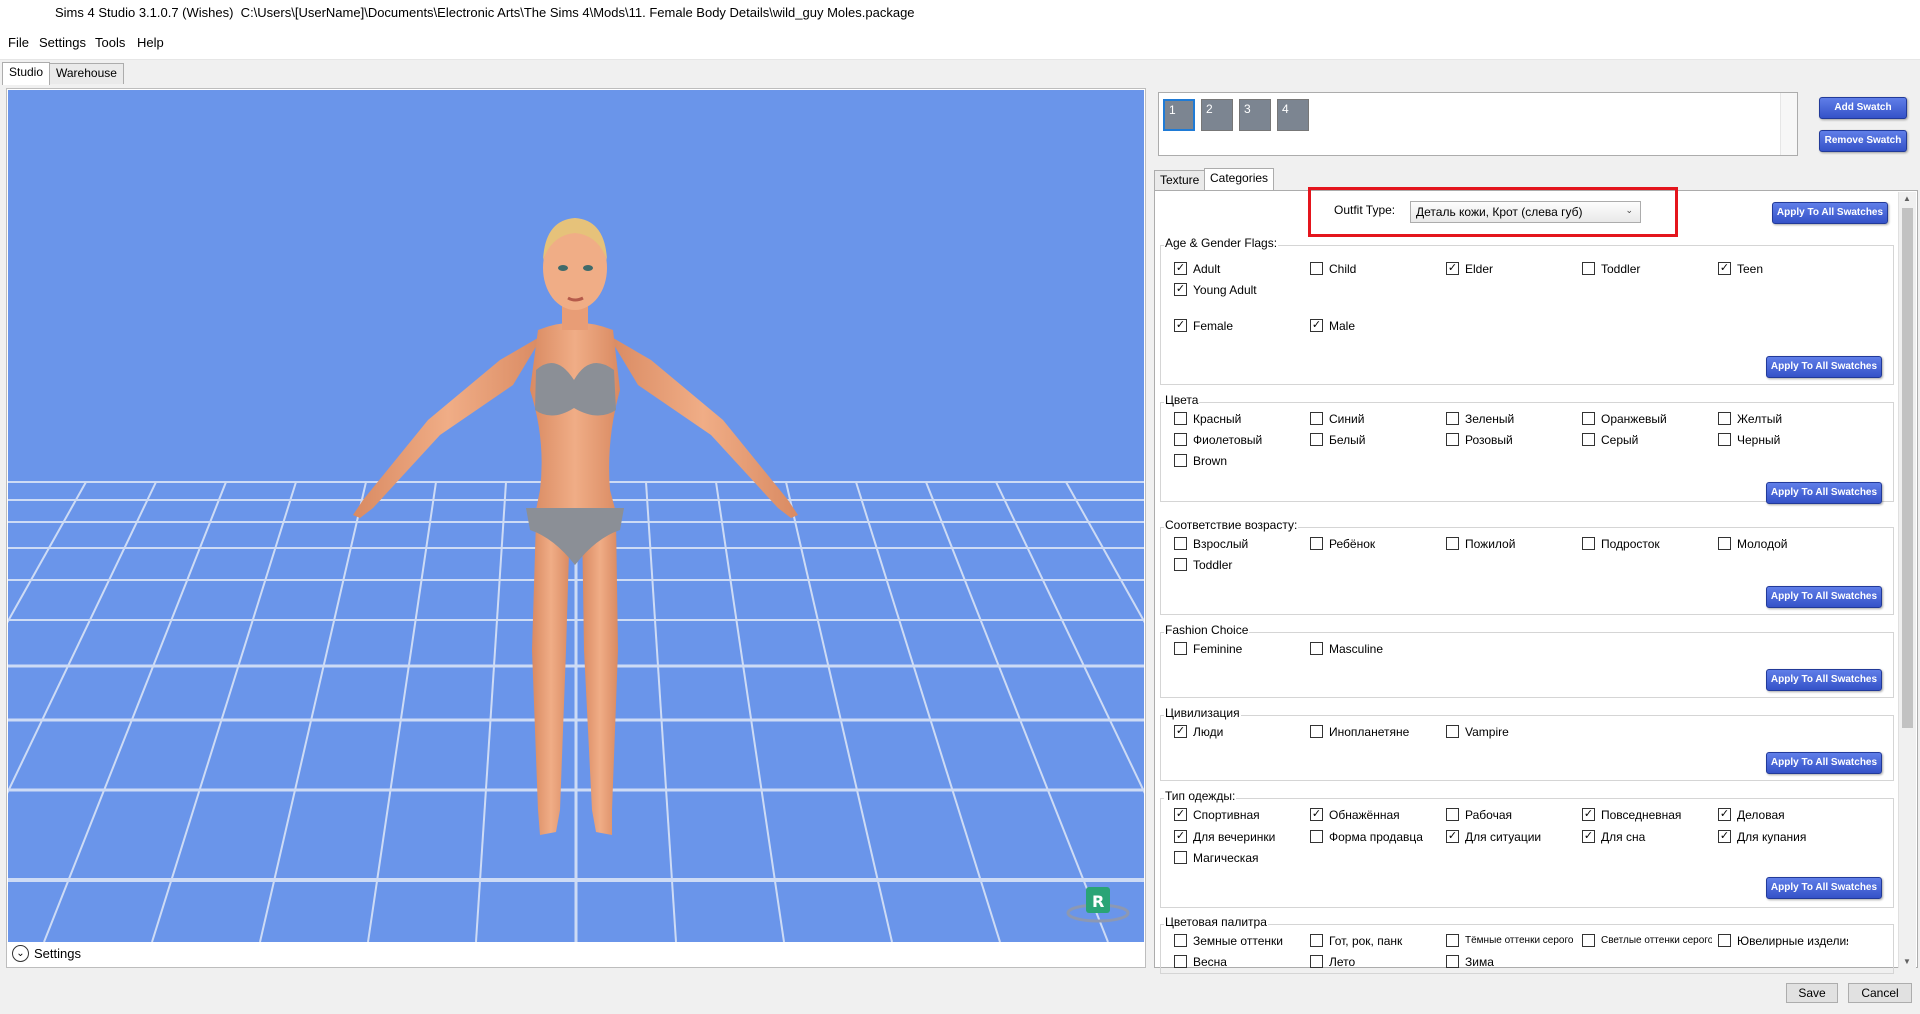 The image size is (1920, 1014). What do you see at coordinates (1375, 419) in the screenshot?
I see `category-checkbox: Синий` at bounding box center [1375, 419].